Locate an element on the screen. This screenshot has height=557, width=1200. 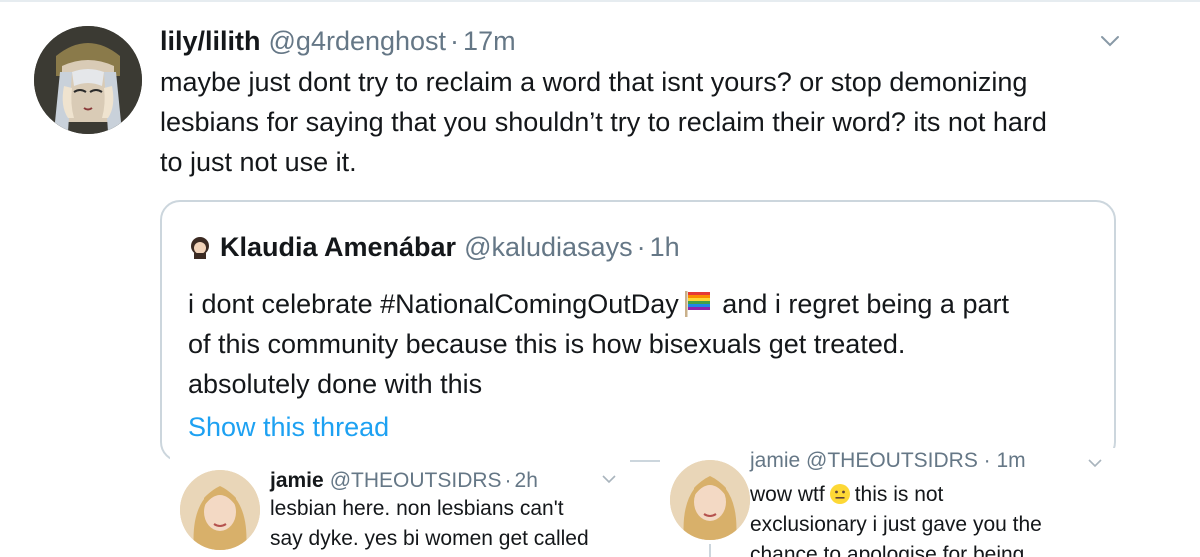
tweet-header: lily/lilith @g4rdenghost · 17m is located at coordinates (338, 41).